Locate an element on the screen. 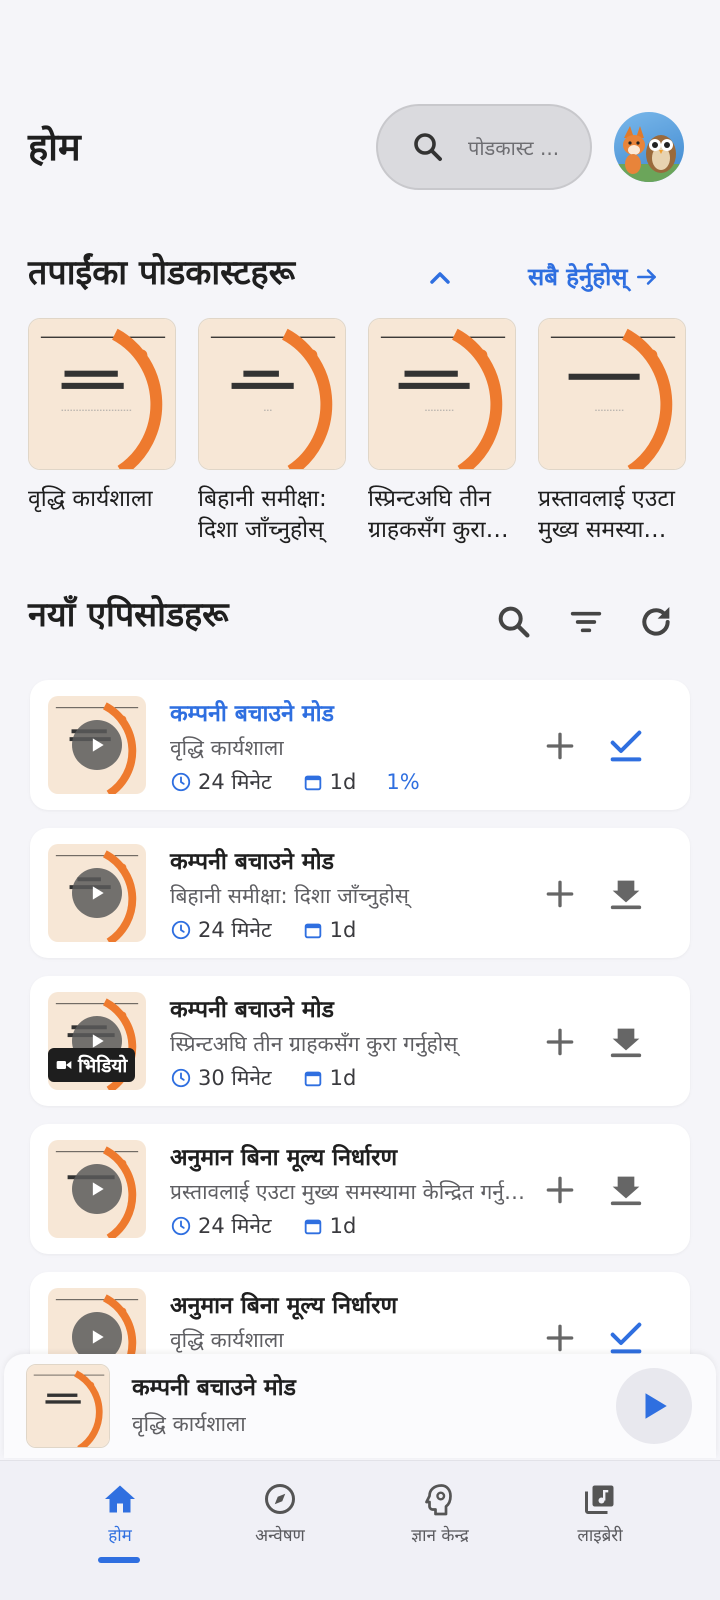 The image size is (720, 1600). nav-label: होम is located at coordinates (120, 1536).